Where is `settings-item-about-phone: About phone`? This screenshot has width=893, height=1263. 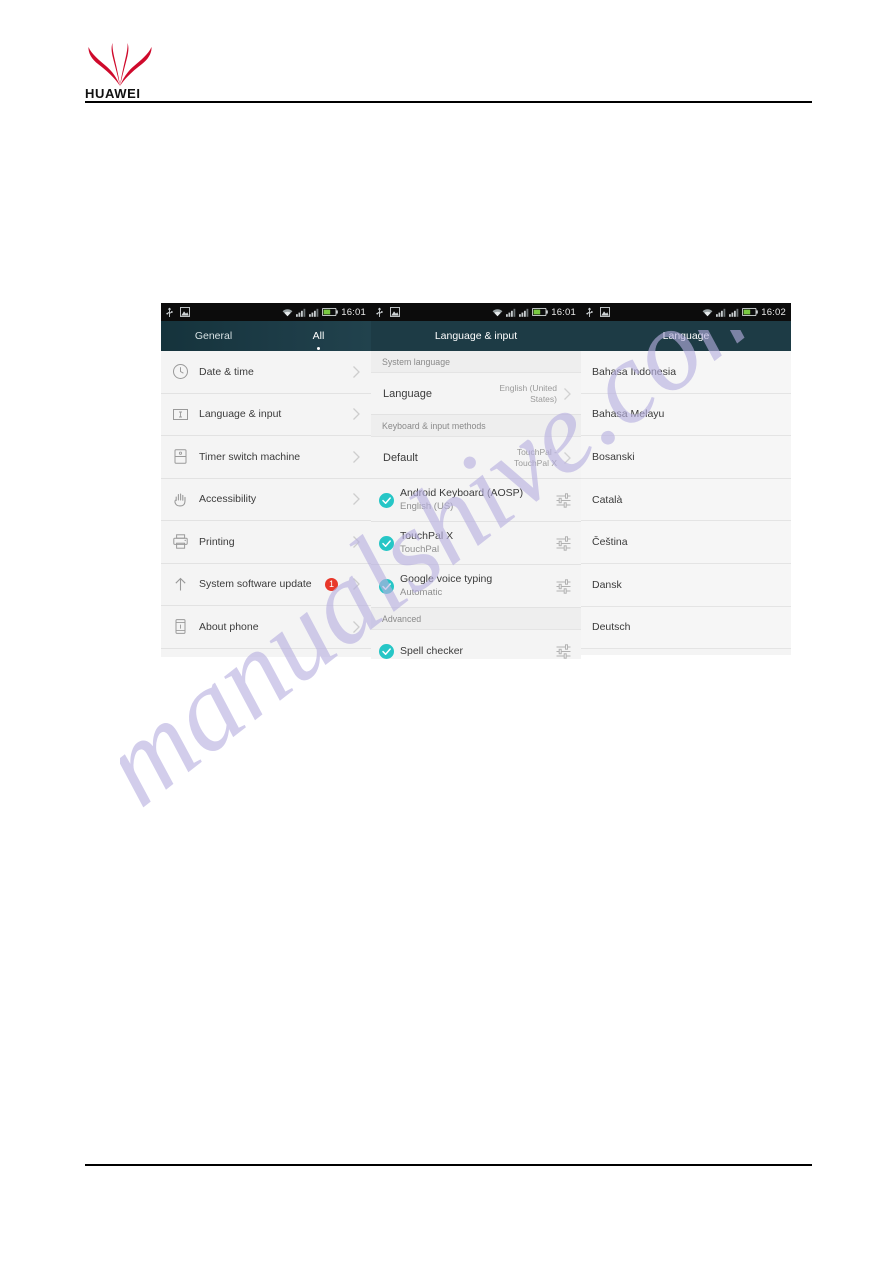
settings-item-about-phone: About phone is located at coordinates (266, 627).